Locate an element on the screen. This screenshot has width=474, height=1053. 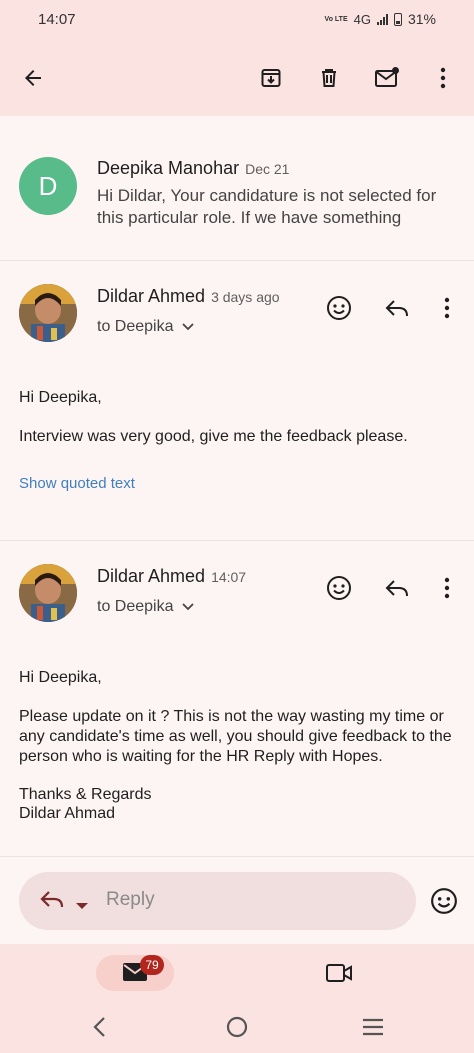
emoji-icon is located at coordinates (444, 903).